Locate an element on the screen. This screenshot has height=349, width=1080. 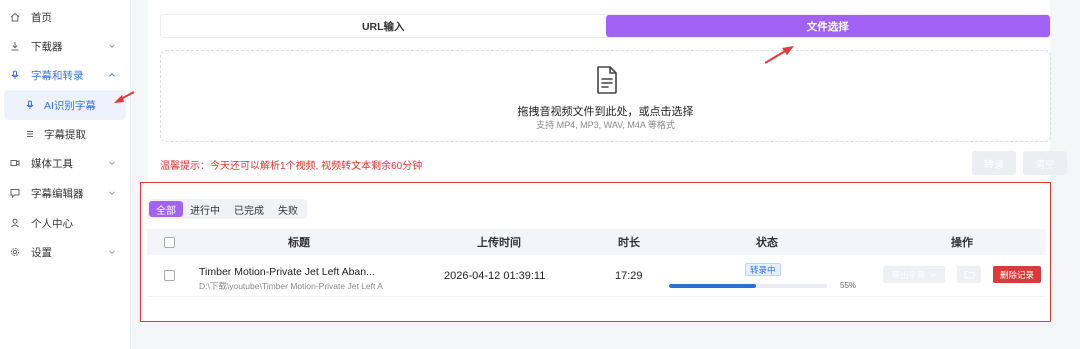
video-icon is located at coordinates (15, 163).